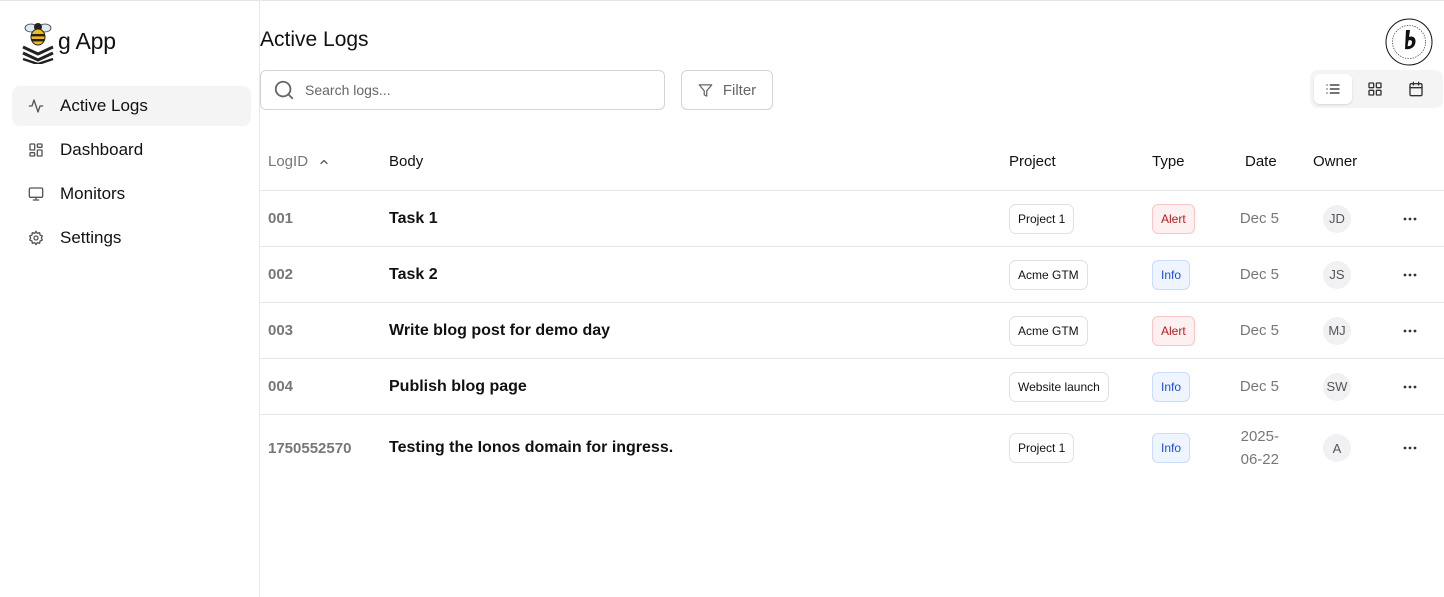  What do you see at coordinates (406, 161) in the screenshot?
I see `column-header-body: Body` at bounding box center [406, 161].